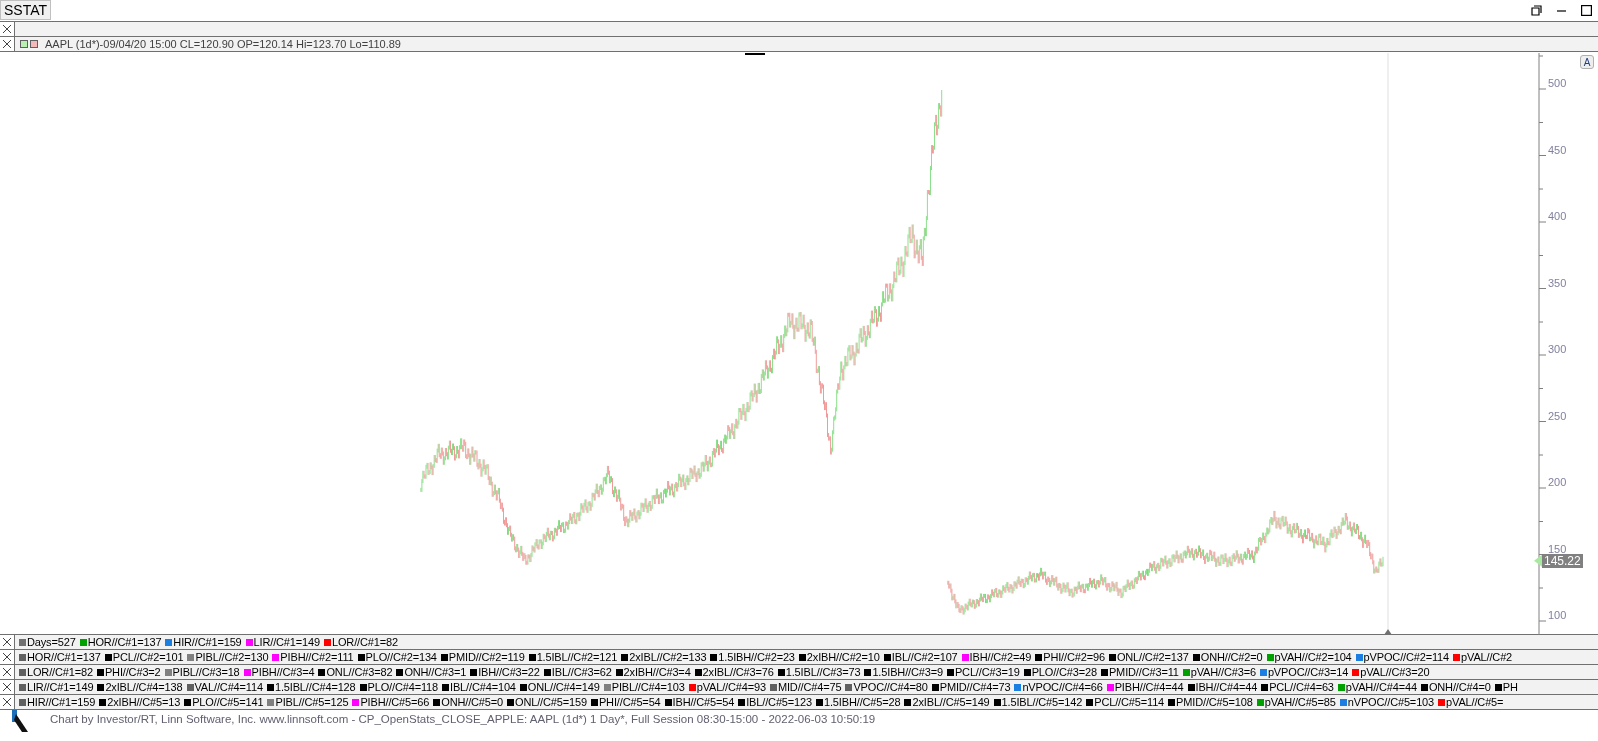 This screenshot has width=1598, height=741. What do you see at coordinates (312, 702) in the screenshot?
I see `stat-value: PIBL//C#5=125` at bounding box center [312, 702].